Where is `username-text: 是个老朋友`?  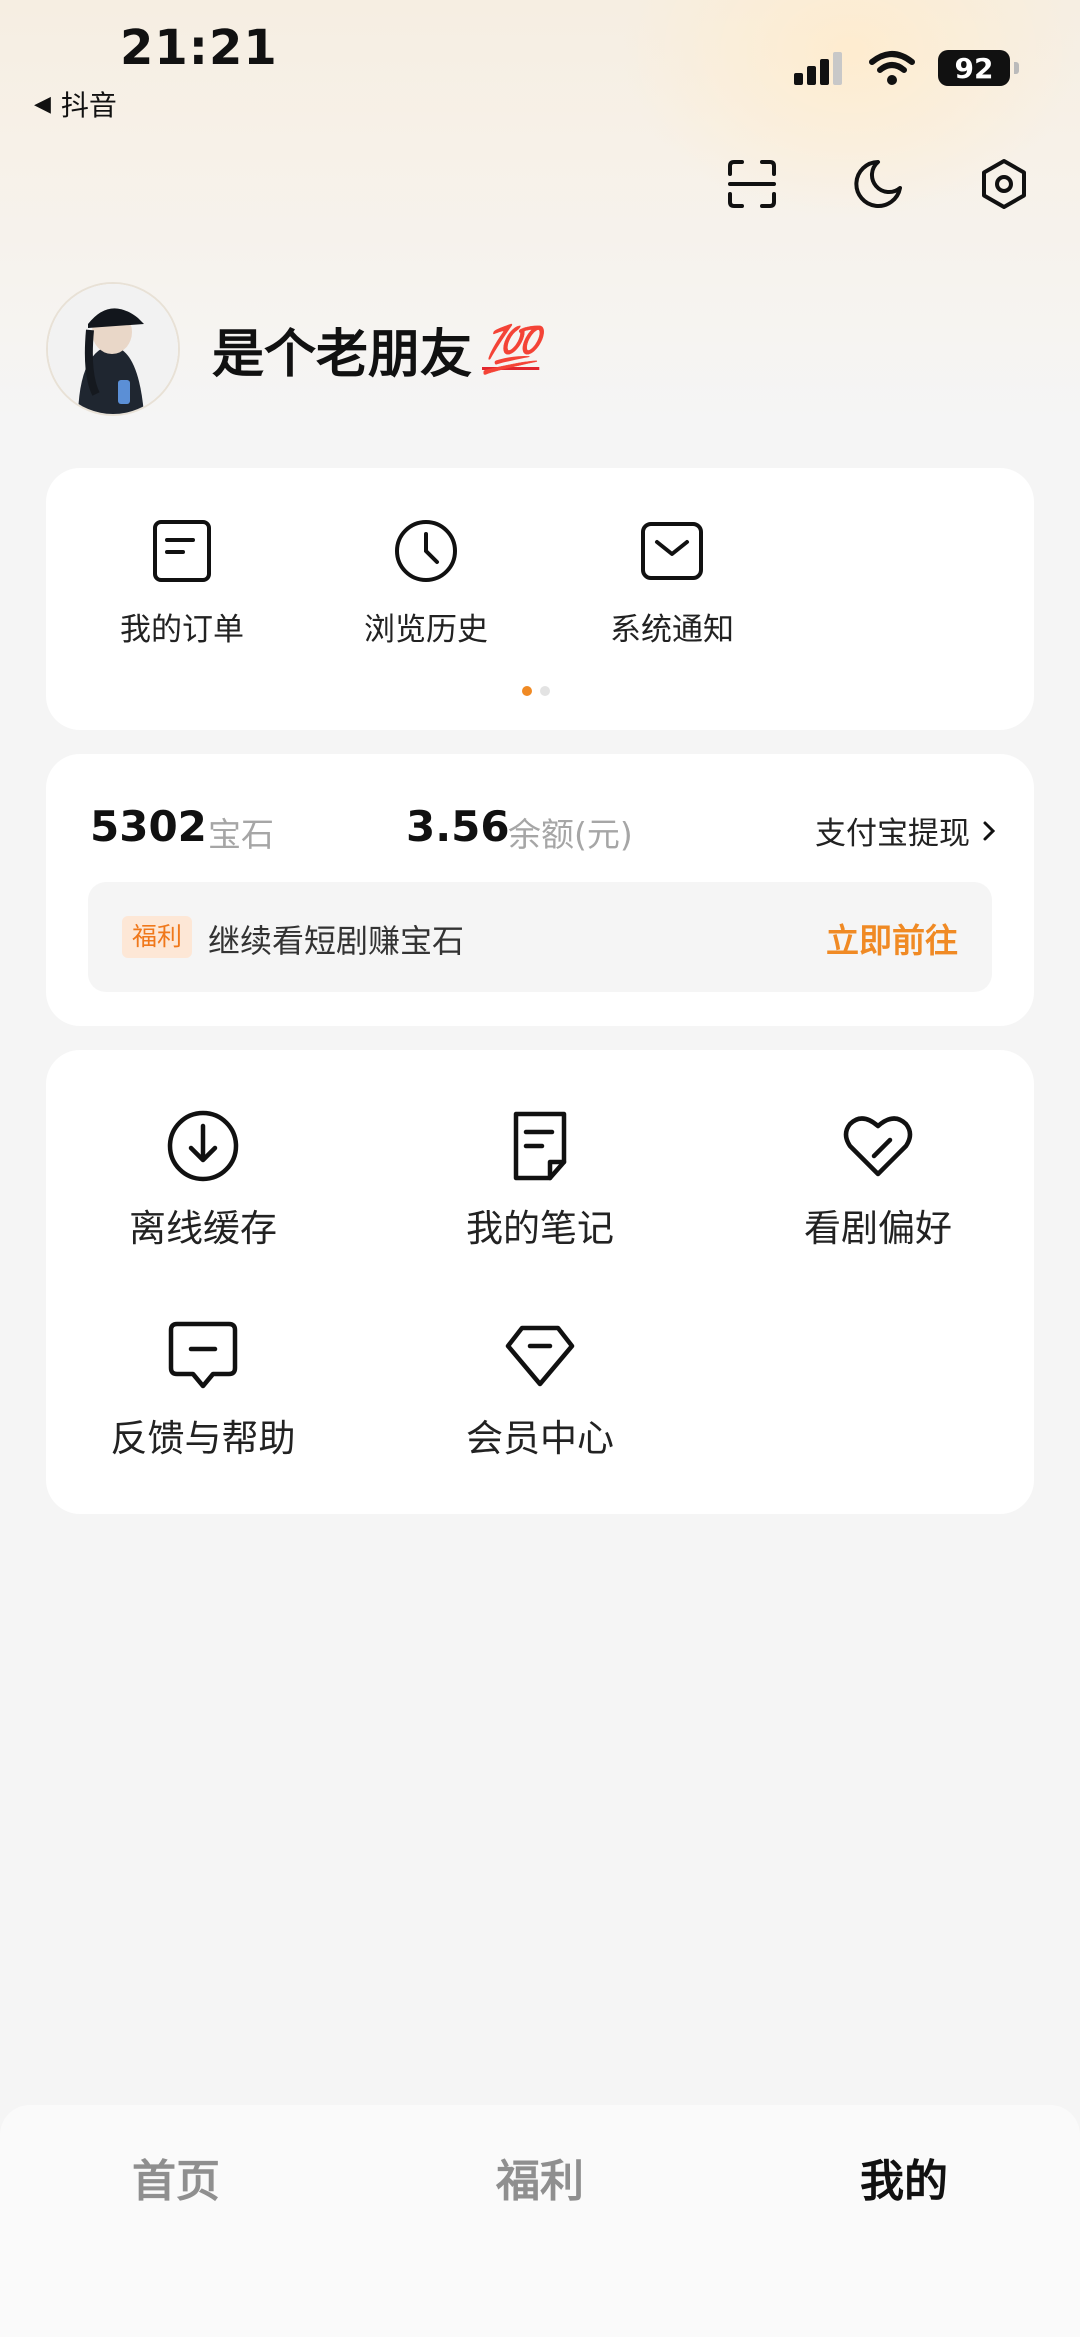 username-text: 是个老朋友 is located at coordinates (342, 355).